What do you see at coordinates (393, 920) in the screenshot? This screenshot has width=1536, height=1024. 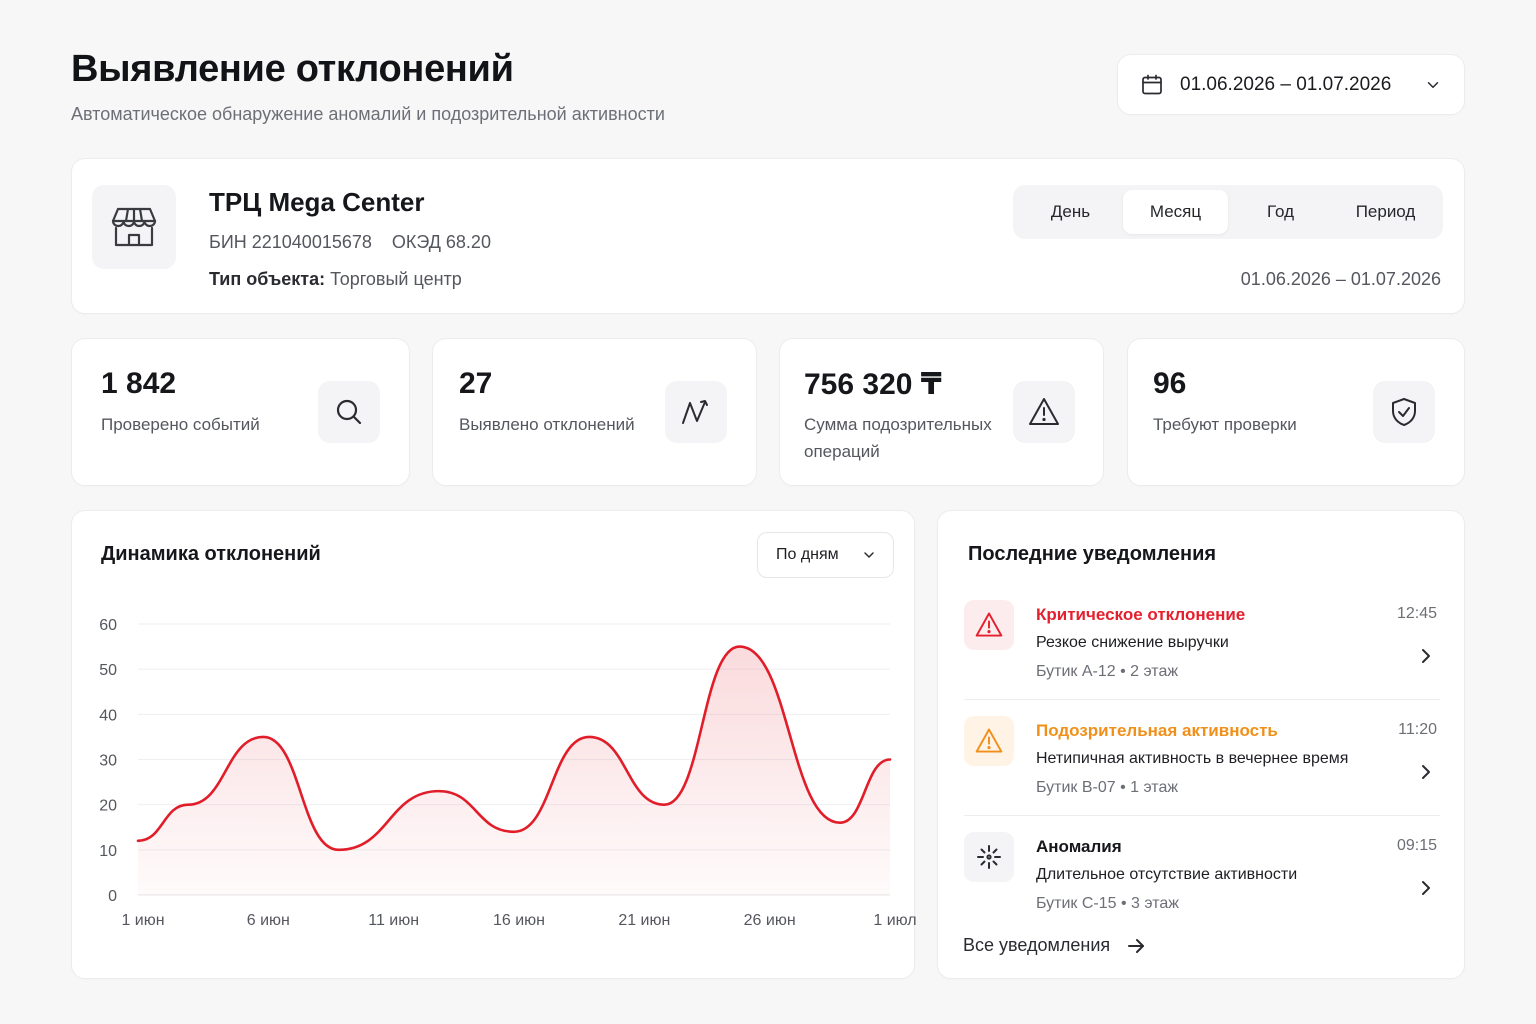 I see `x-tick-label: 11 июн` at bounding box center [393, 920].